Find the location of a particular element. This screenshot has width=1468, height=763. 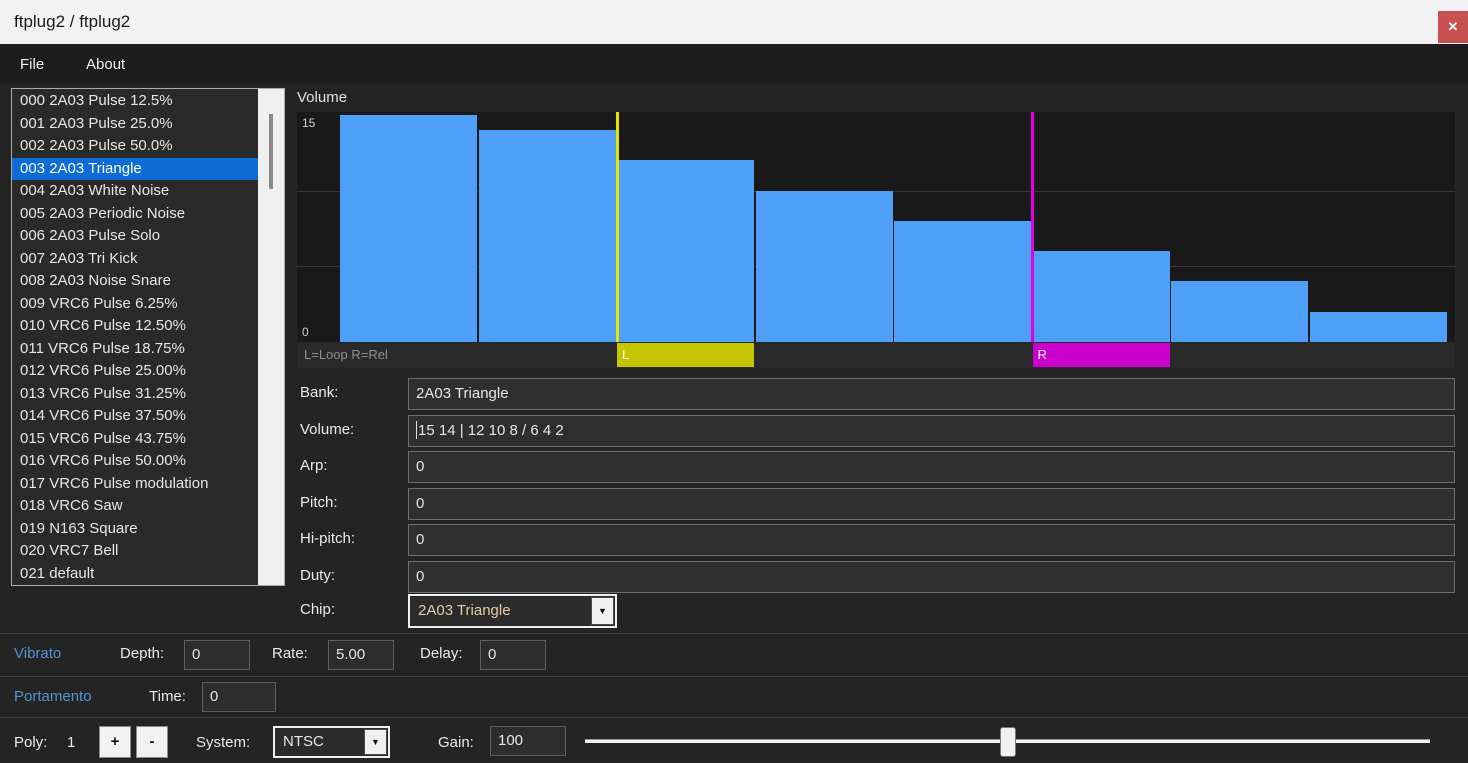

list-item: 005 2A03 Periodic Noise is located at coordinates (135, 214).